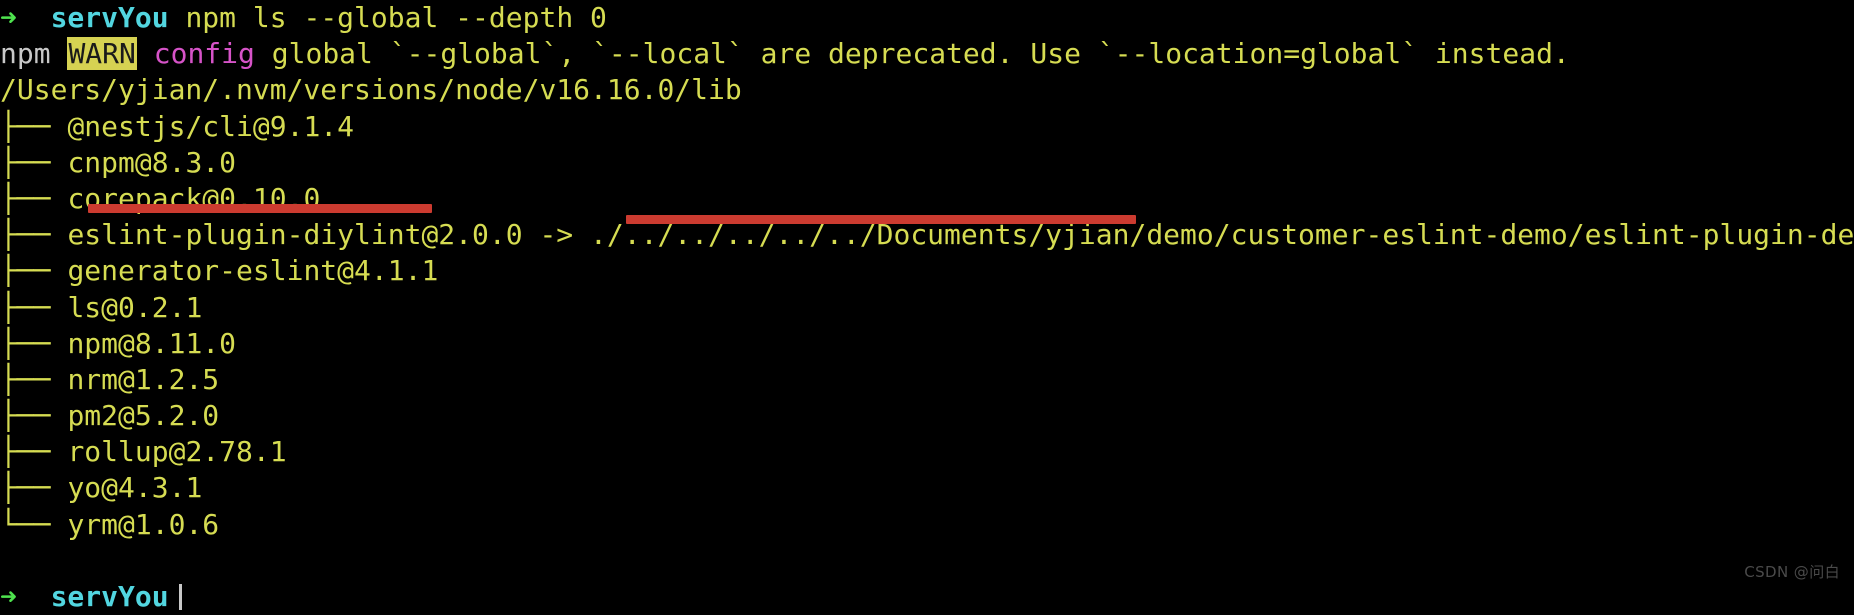 The height and width of the screenshot is (615, 1854). I want to click on package-row: ├── @nestjs/cli@9.1.4, so click(927, 127).